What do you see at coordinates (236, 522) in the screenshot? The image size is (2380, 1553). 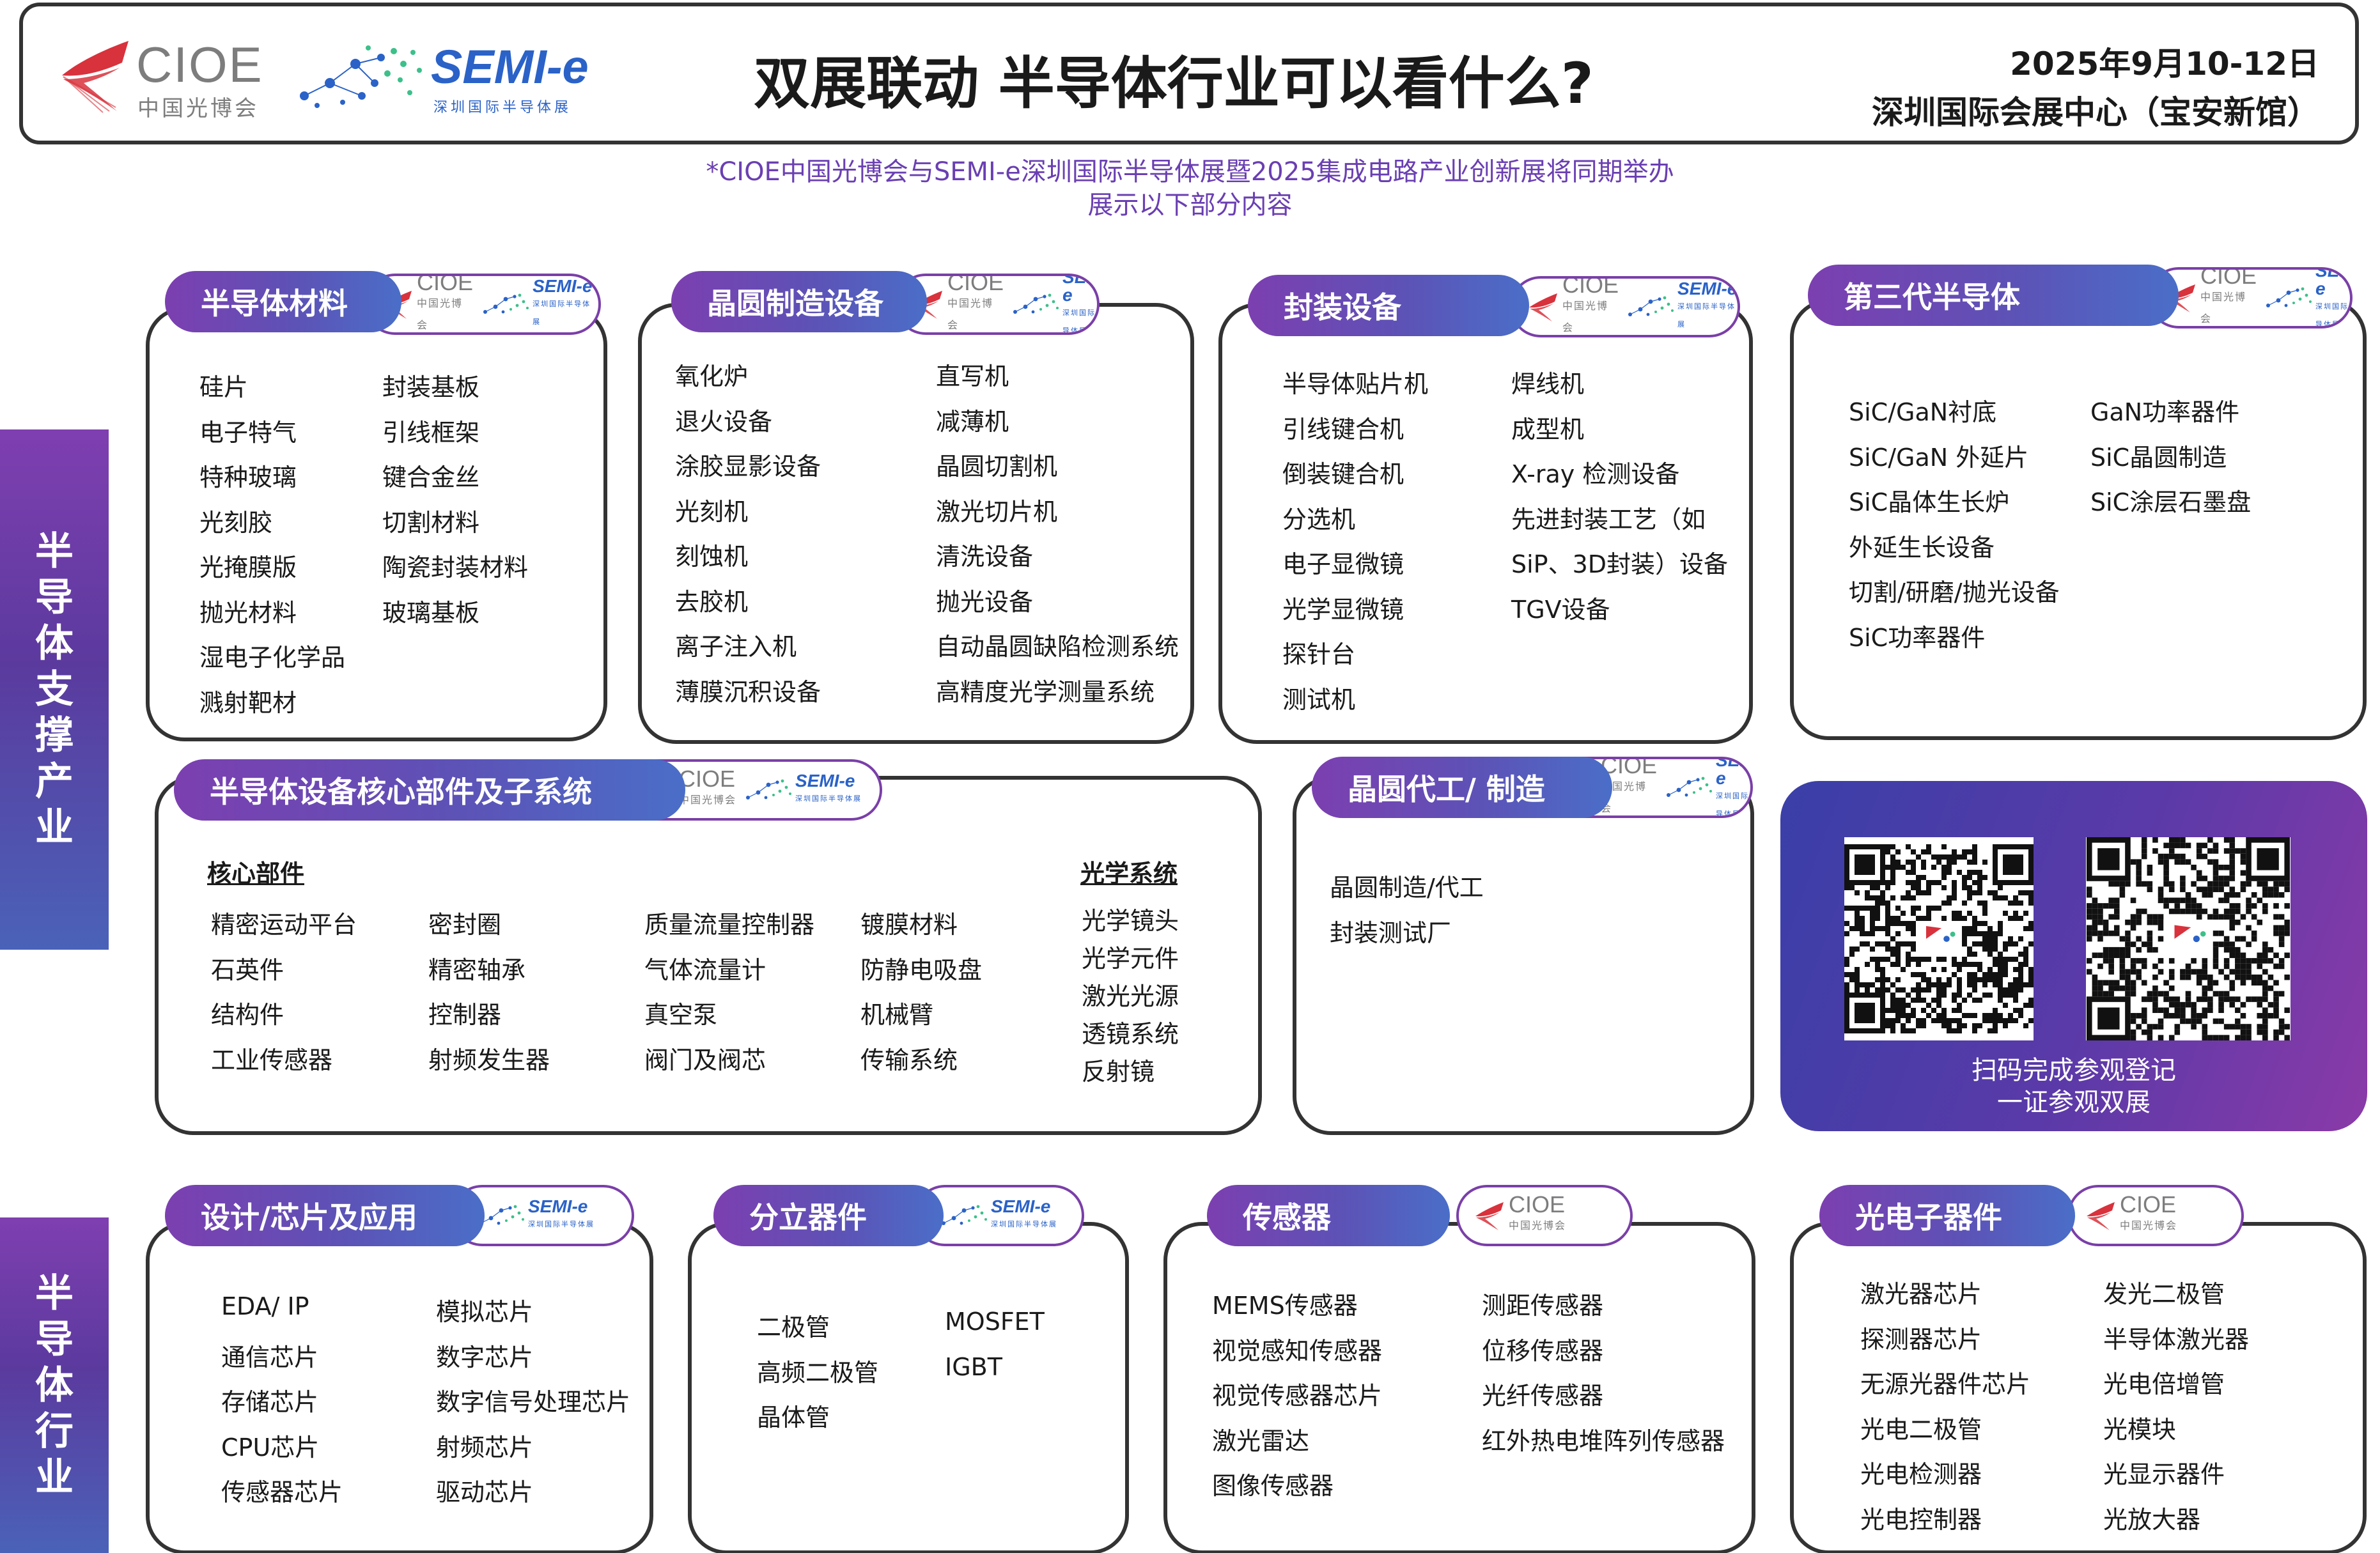 I see `list-item: 光刻胶` at bounding box center [236, 522].